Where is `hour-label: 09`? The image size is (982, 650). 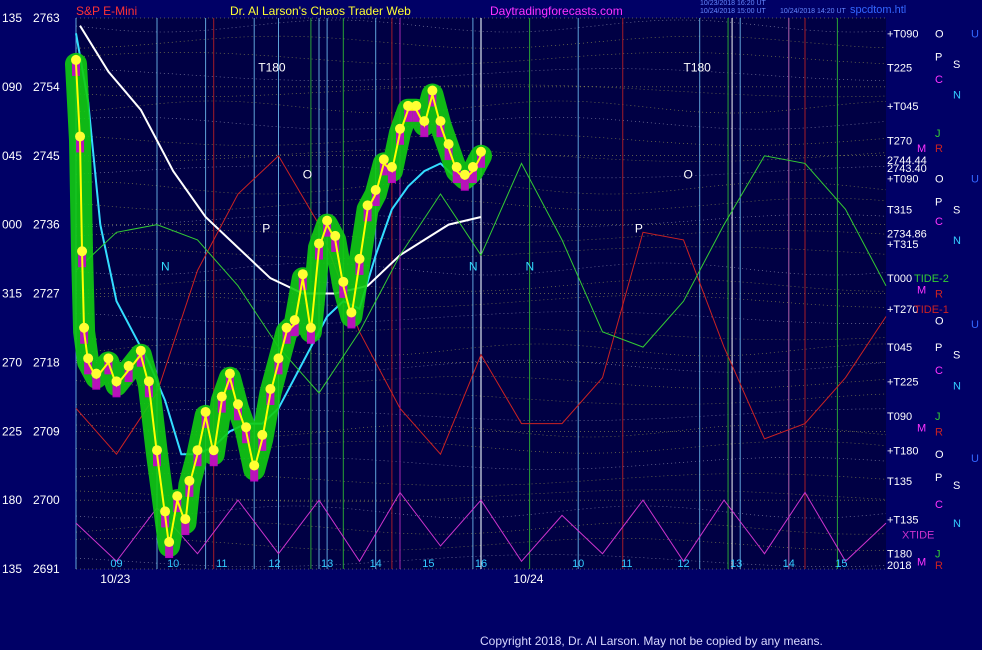
hour-label: 09 is located at coordinates (116, 564).